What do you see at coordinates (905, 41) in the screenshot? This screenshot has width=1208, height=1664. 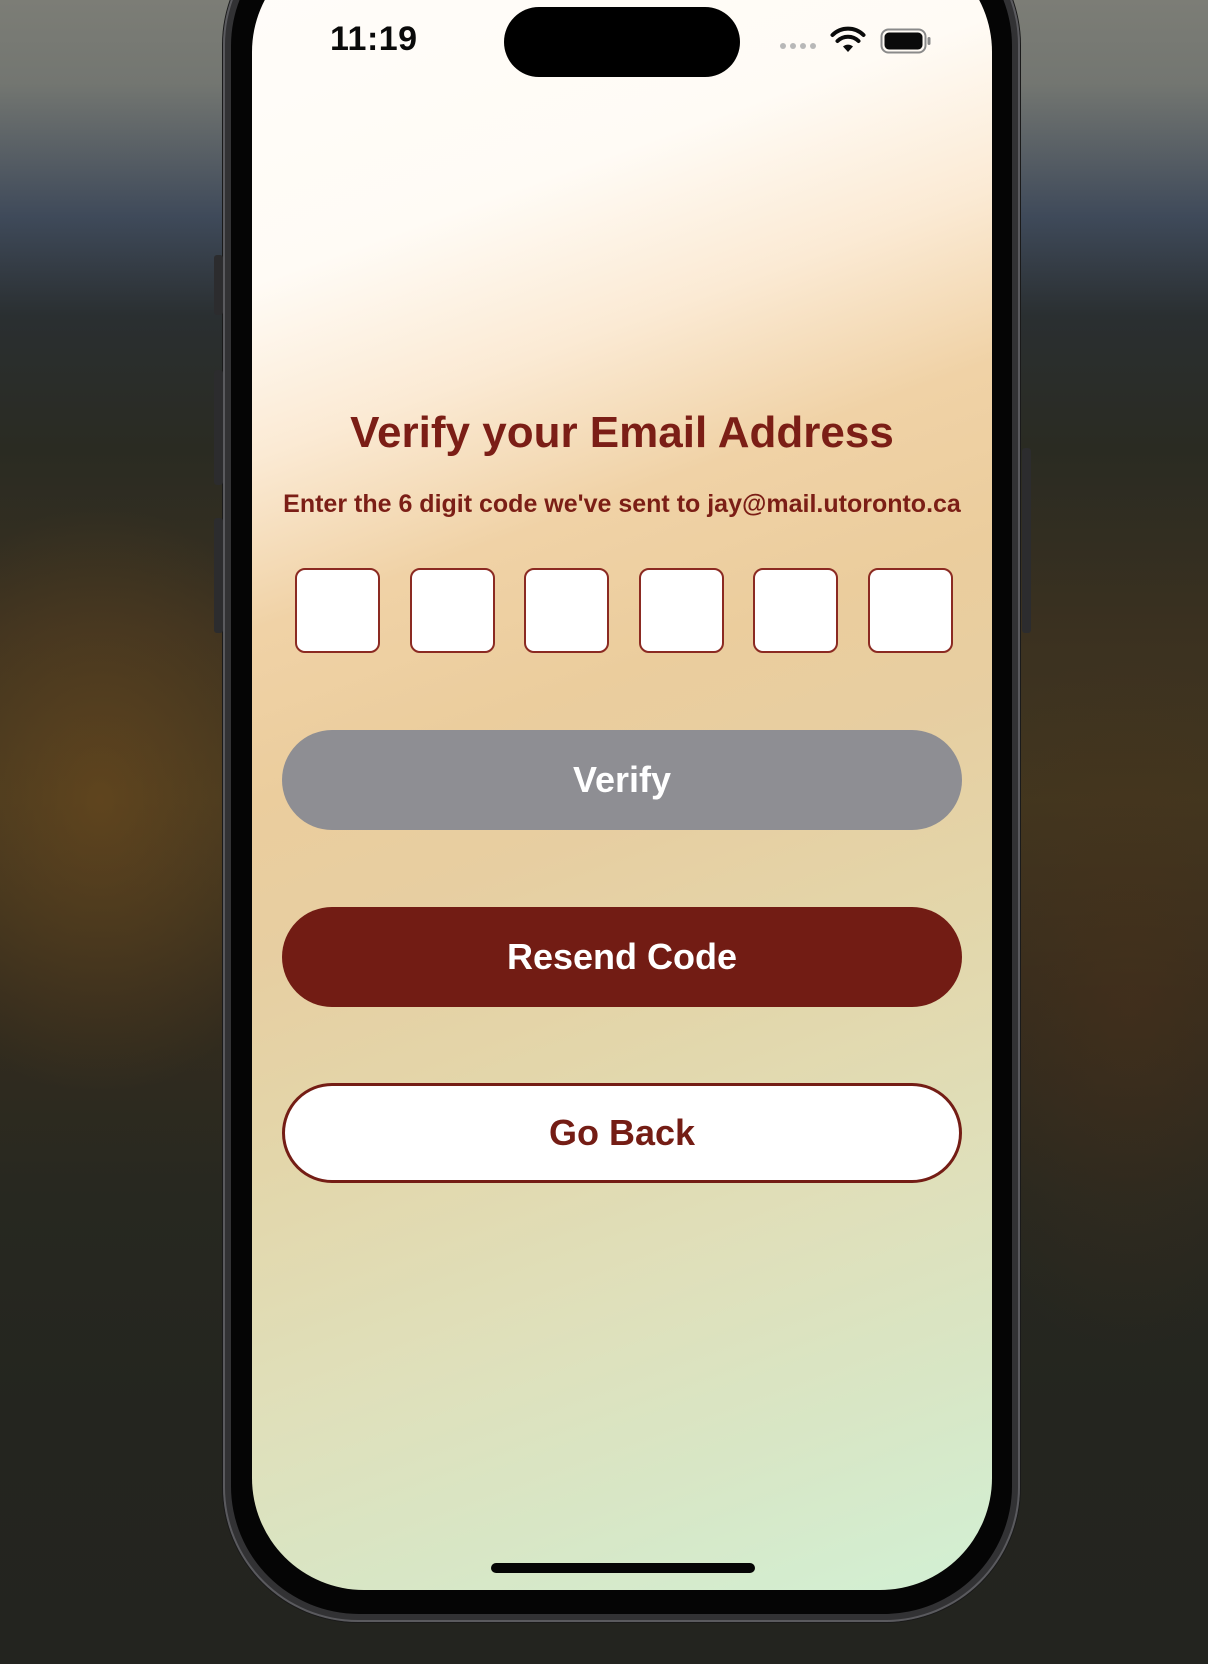 I see `battery-icon` at bounding box center [905, 41].